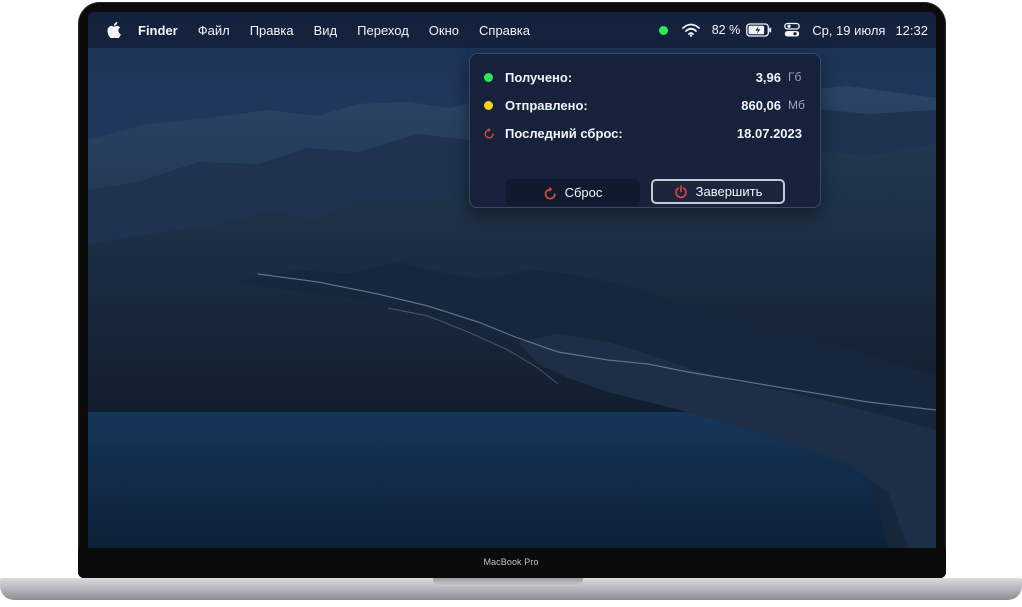 This screenshot has width=1022, height=607. Describe the element at coordinates (663, 30) in the screenshot. I see `traffic-monitor-status-icon` at that location.